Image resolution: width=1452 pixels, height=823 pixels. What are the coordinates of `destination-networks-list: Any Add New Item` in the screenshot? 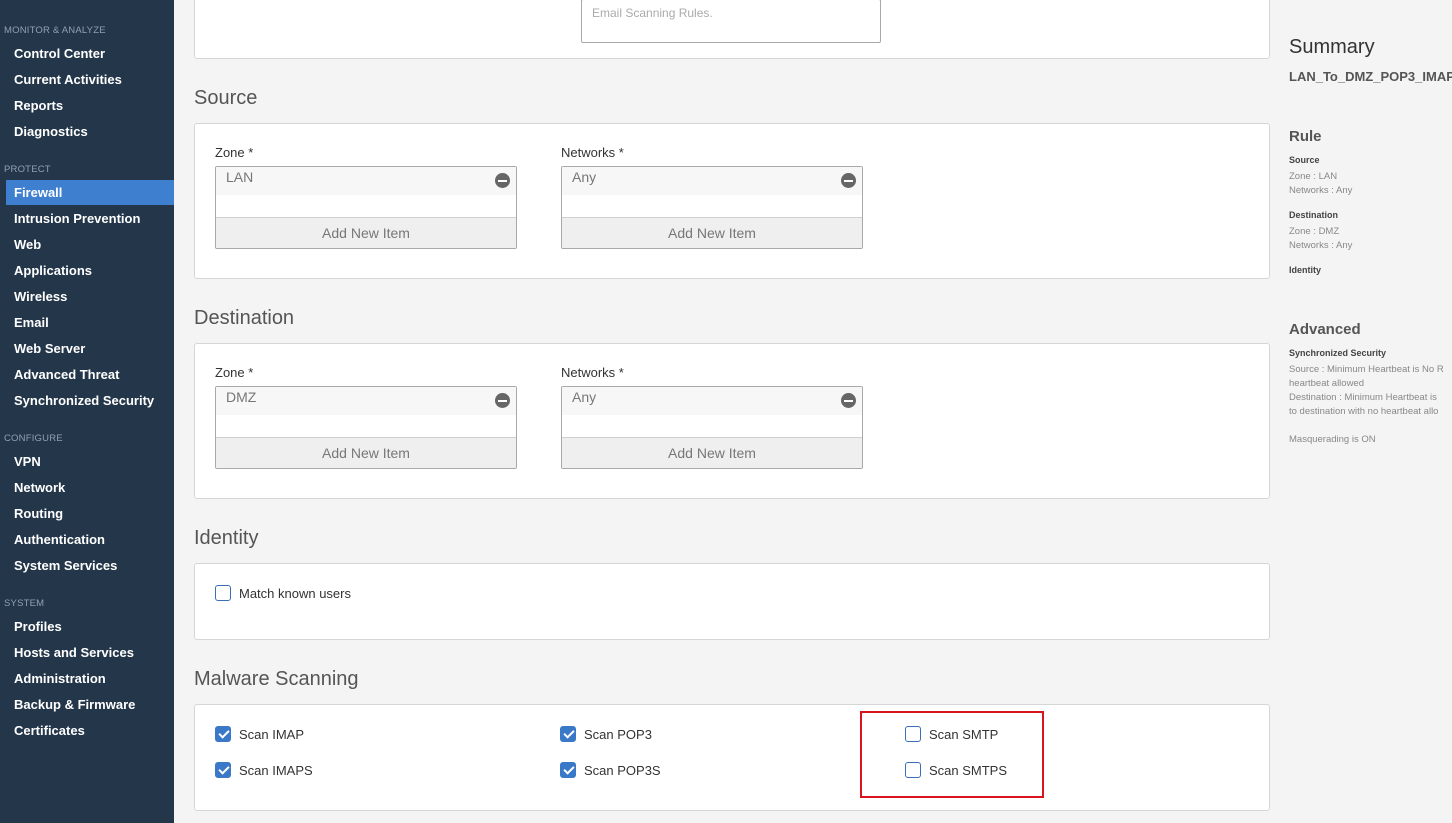 It's located at (712, 427).